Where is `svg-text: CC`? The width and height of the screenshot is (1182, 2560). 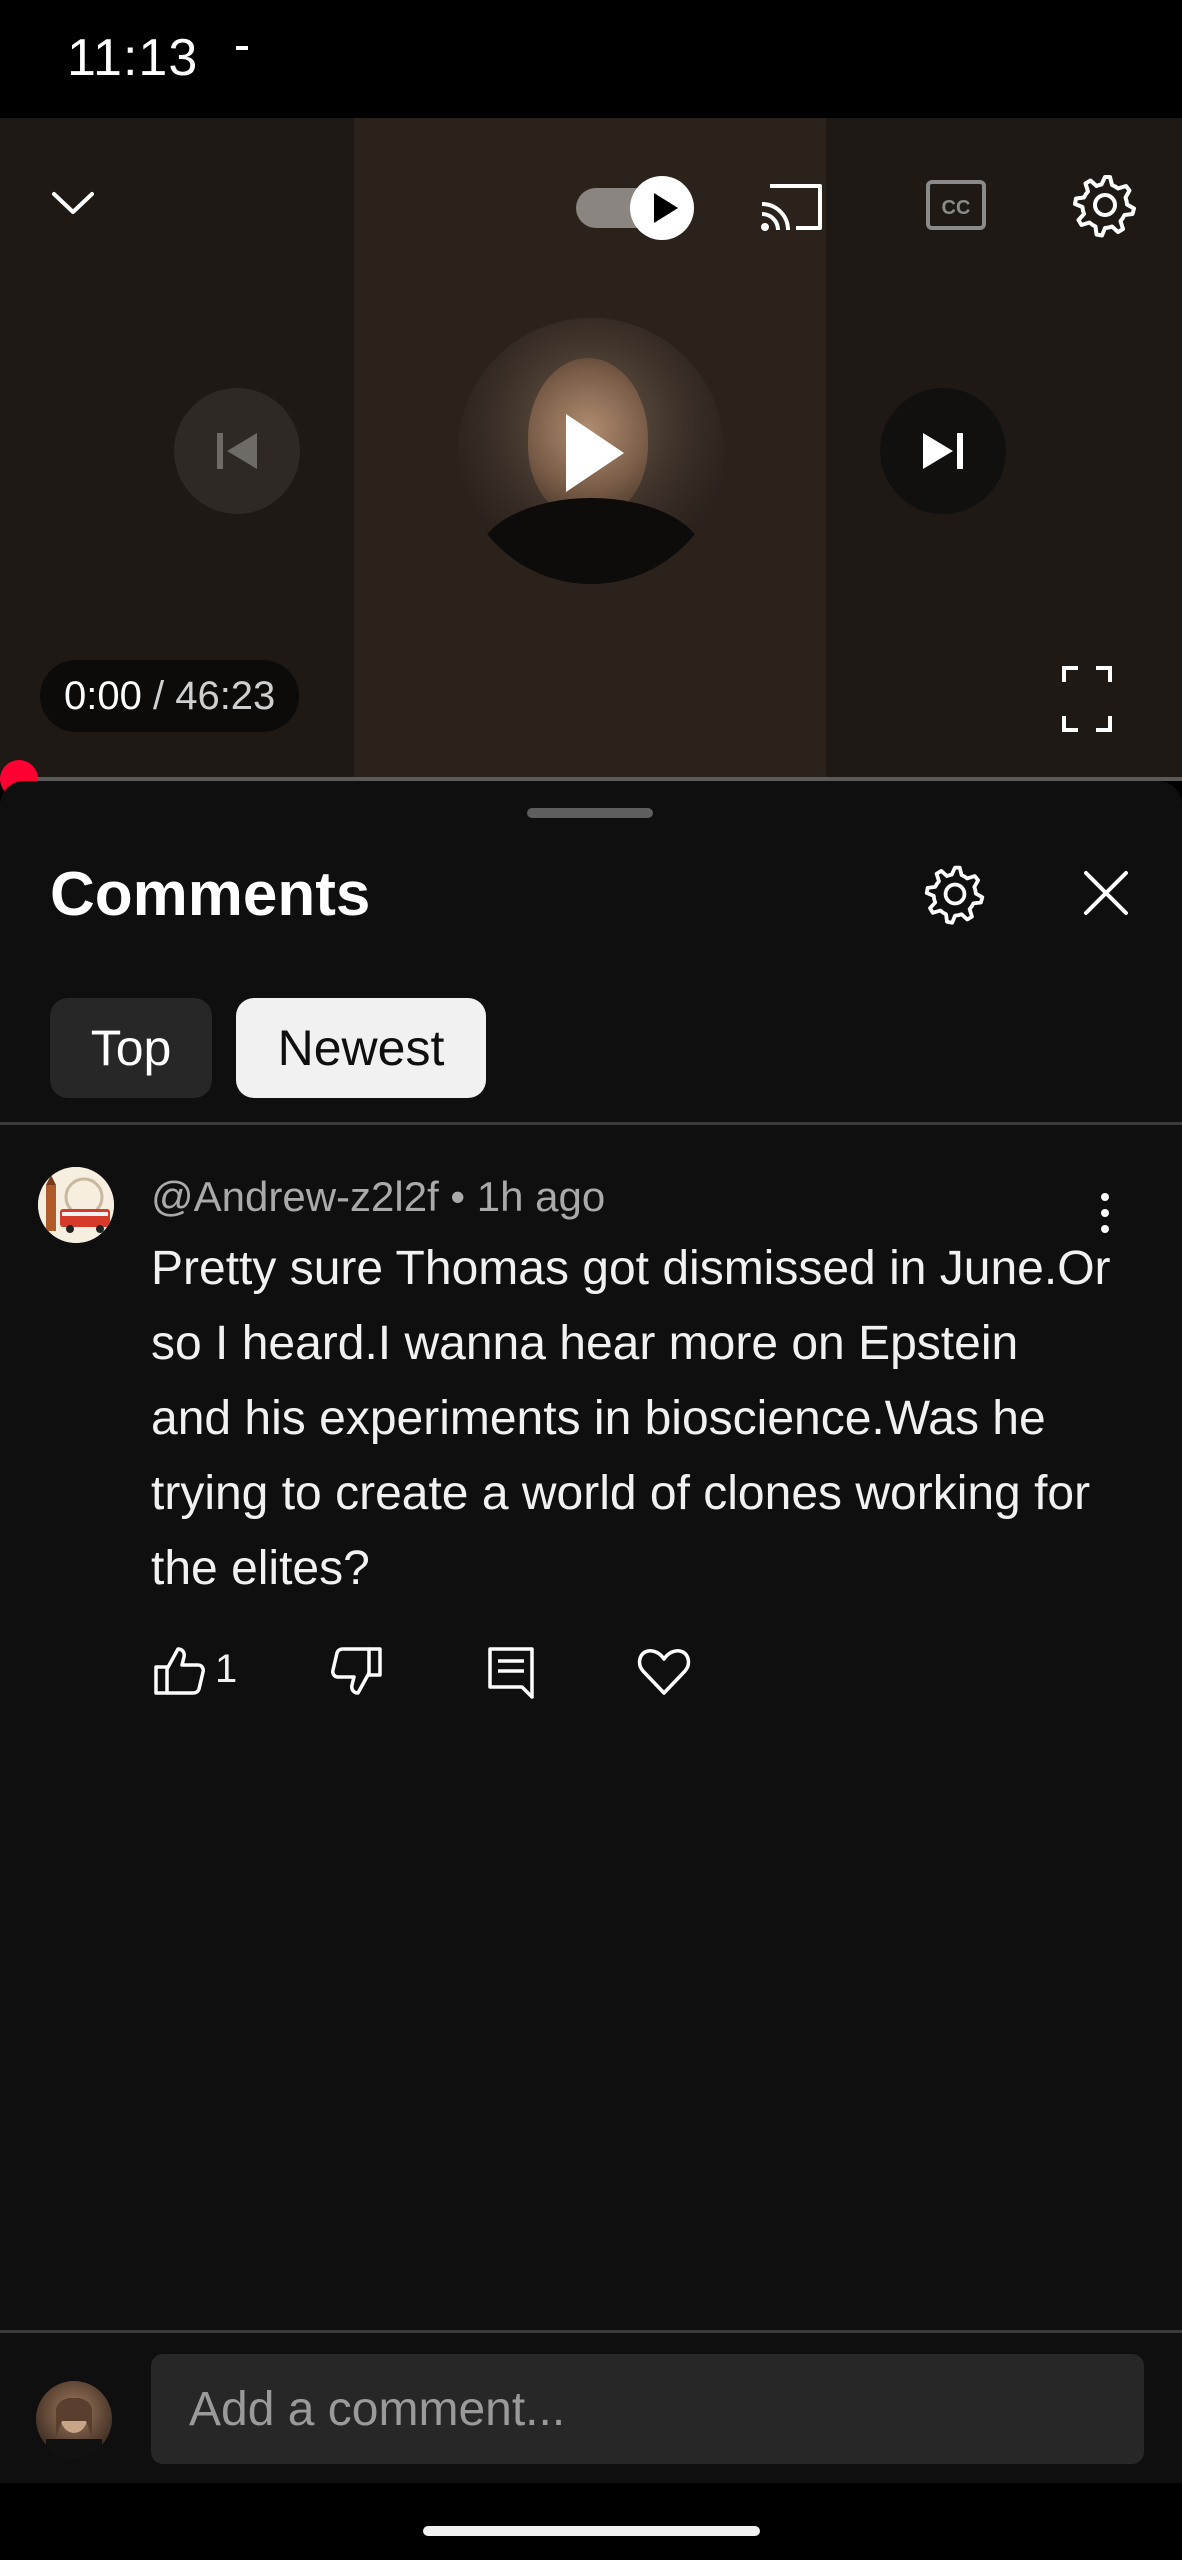 svg-text: CC is located at coordinates (956, 208).